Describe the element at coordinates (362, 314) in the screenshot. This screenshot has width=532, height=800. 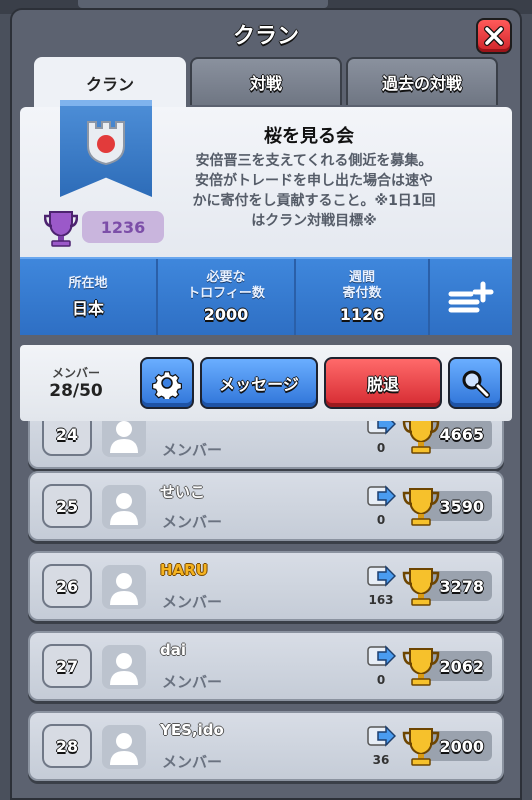
I see `stat-value: 1126` at that location.